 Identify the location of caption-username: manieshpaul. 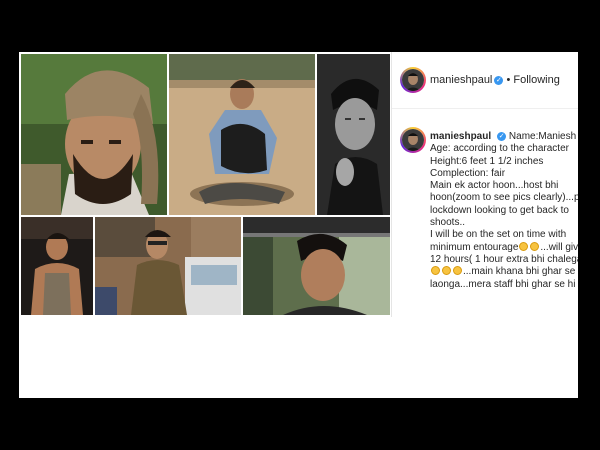
(460, 136).